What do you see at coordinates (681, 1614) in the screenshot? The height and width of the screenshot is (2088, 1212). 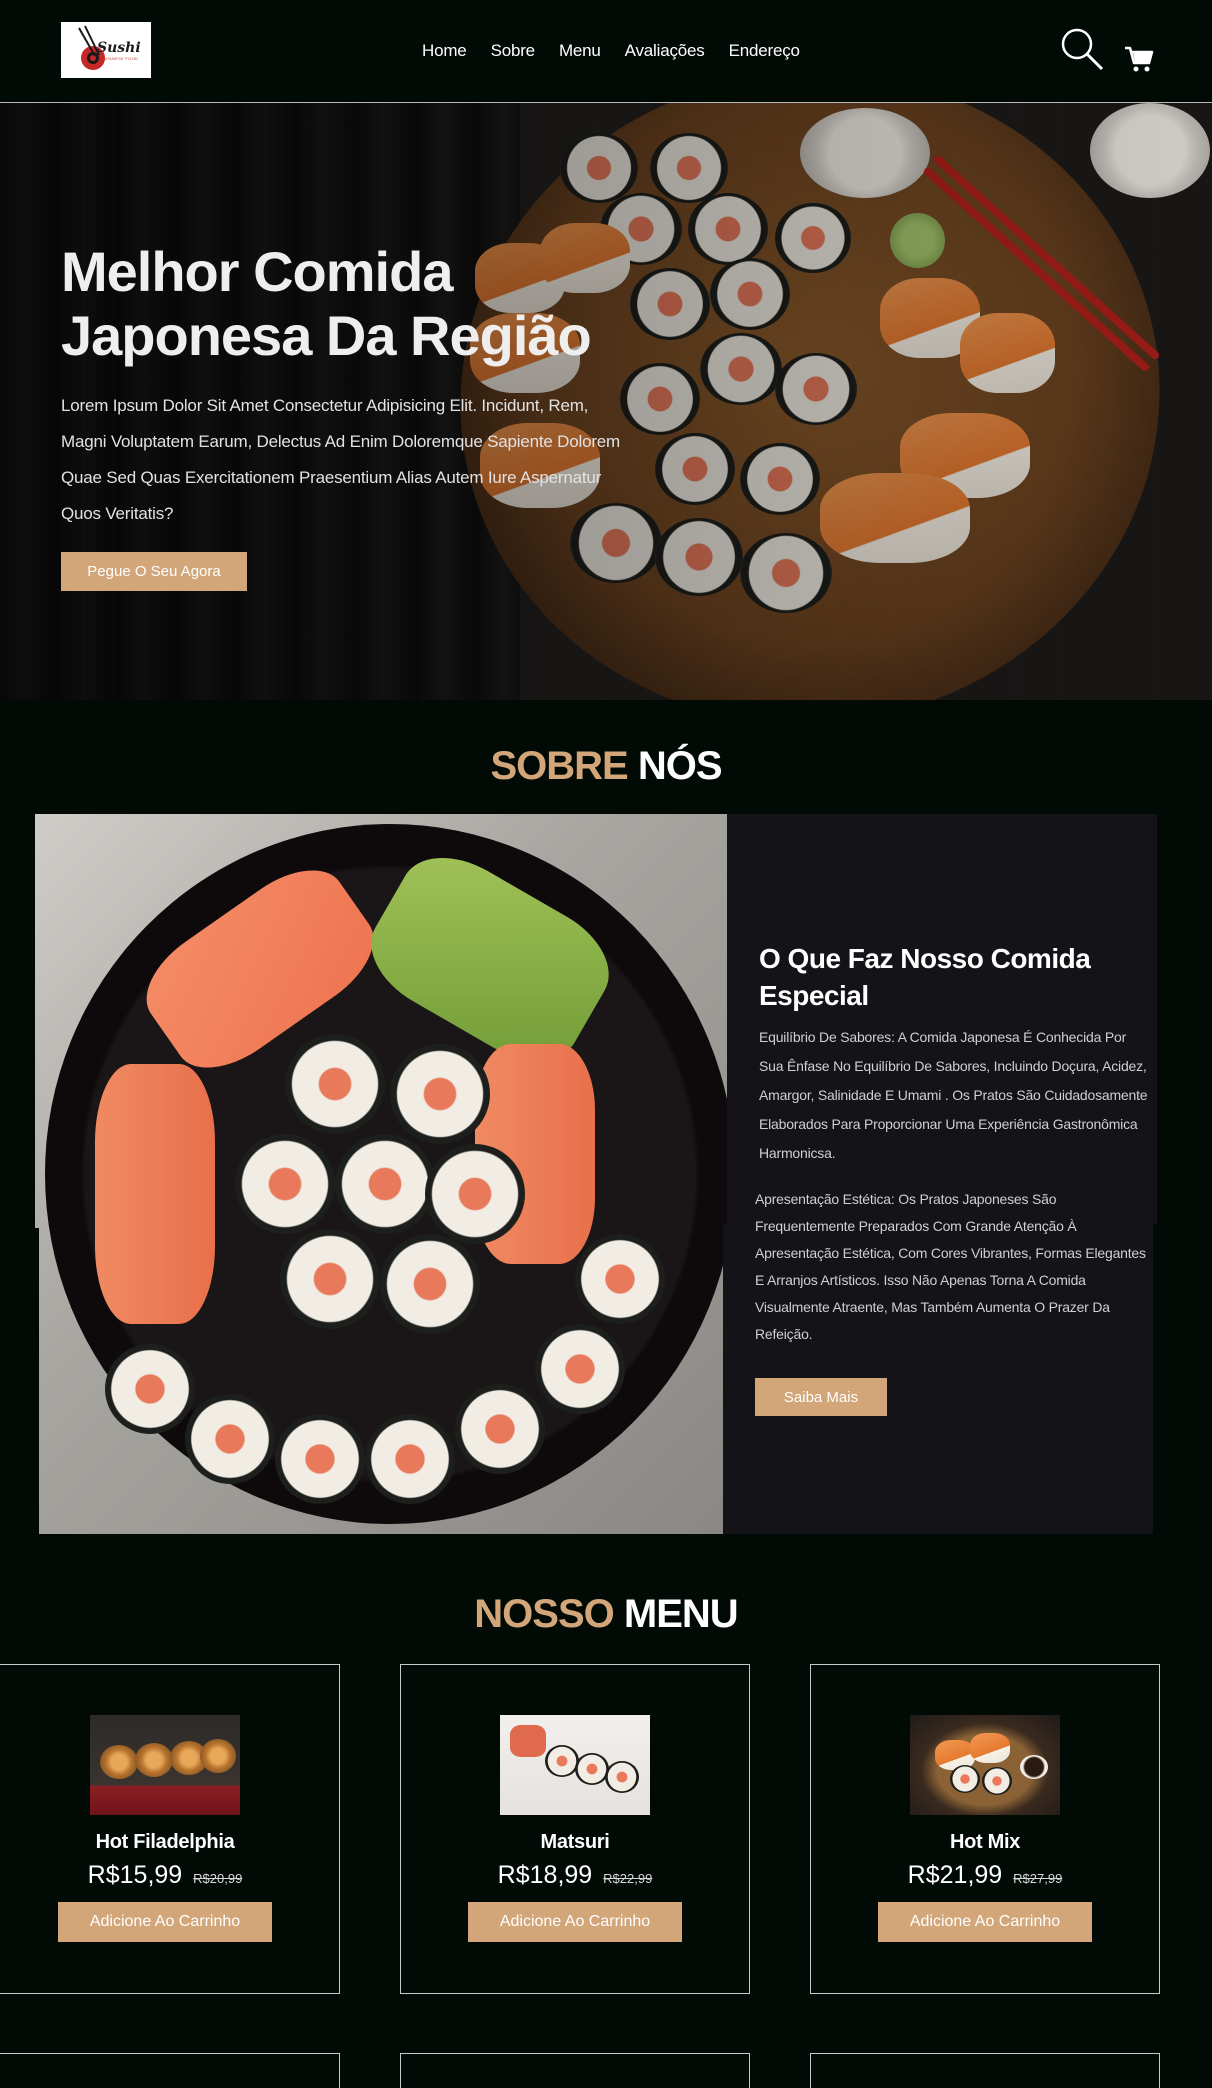 I see `menu-title-main: MENU` at bounding box center [681, 1614].